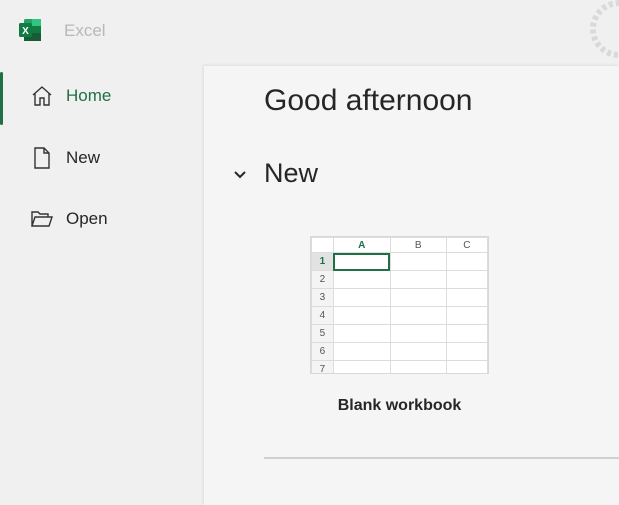 Image resolution: width=619 pixels, height=505 pixels. What do you see at coordinates (604, 29) in the screenshot?
I see `decorative-gear-icon` at bounding box center [604, 29].